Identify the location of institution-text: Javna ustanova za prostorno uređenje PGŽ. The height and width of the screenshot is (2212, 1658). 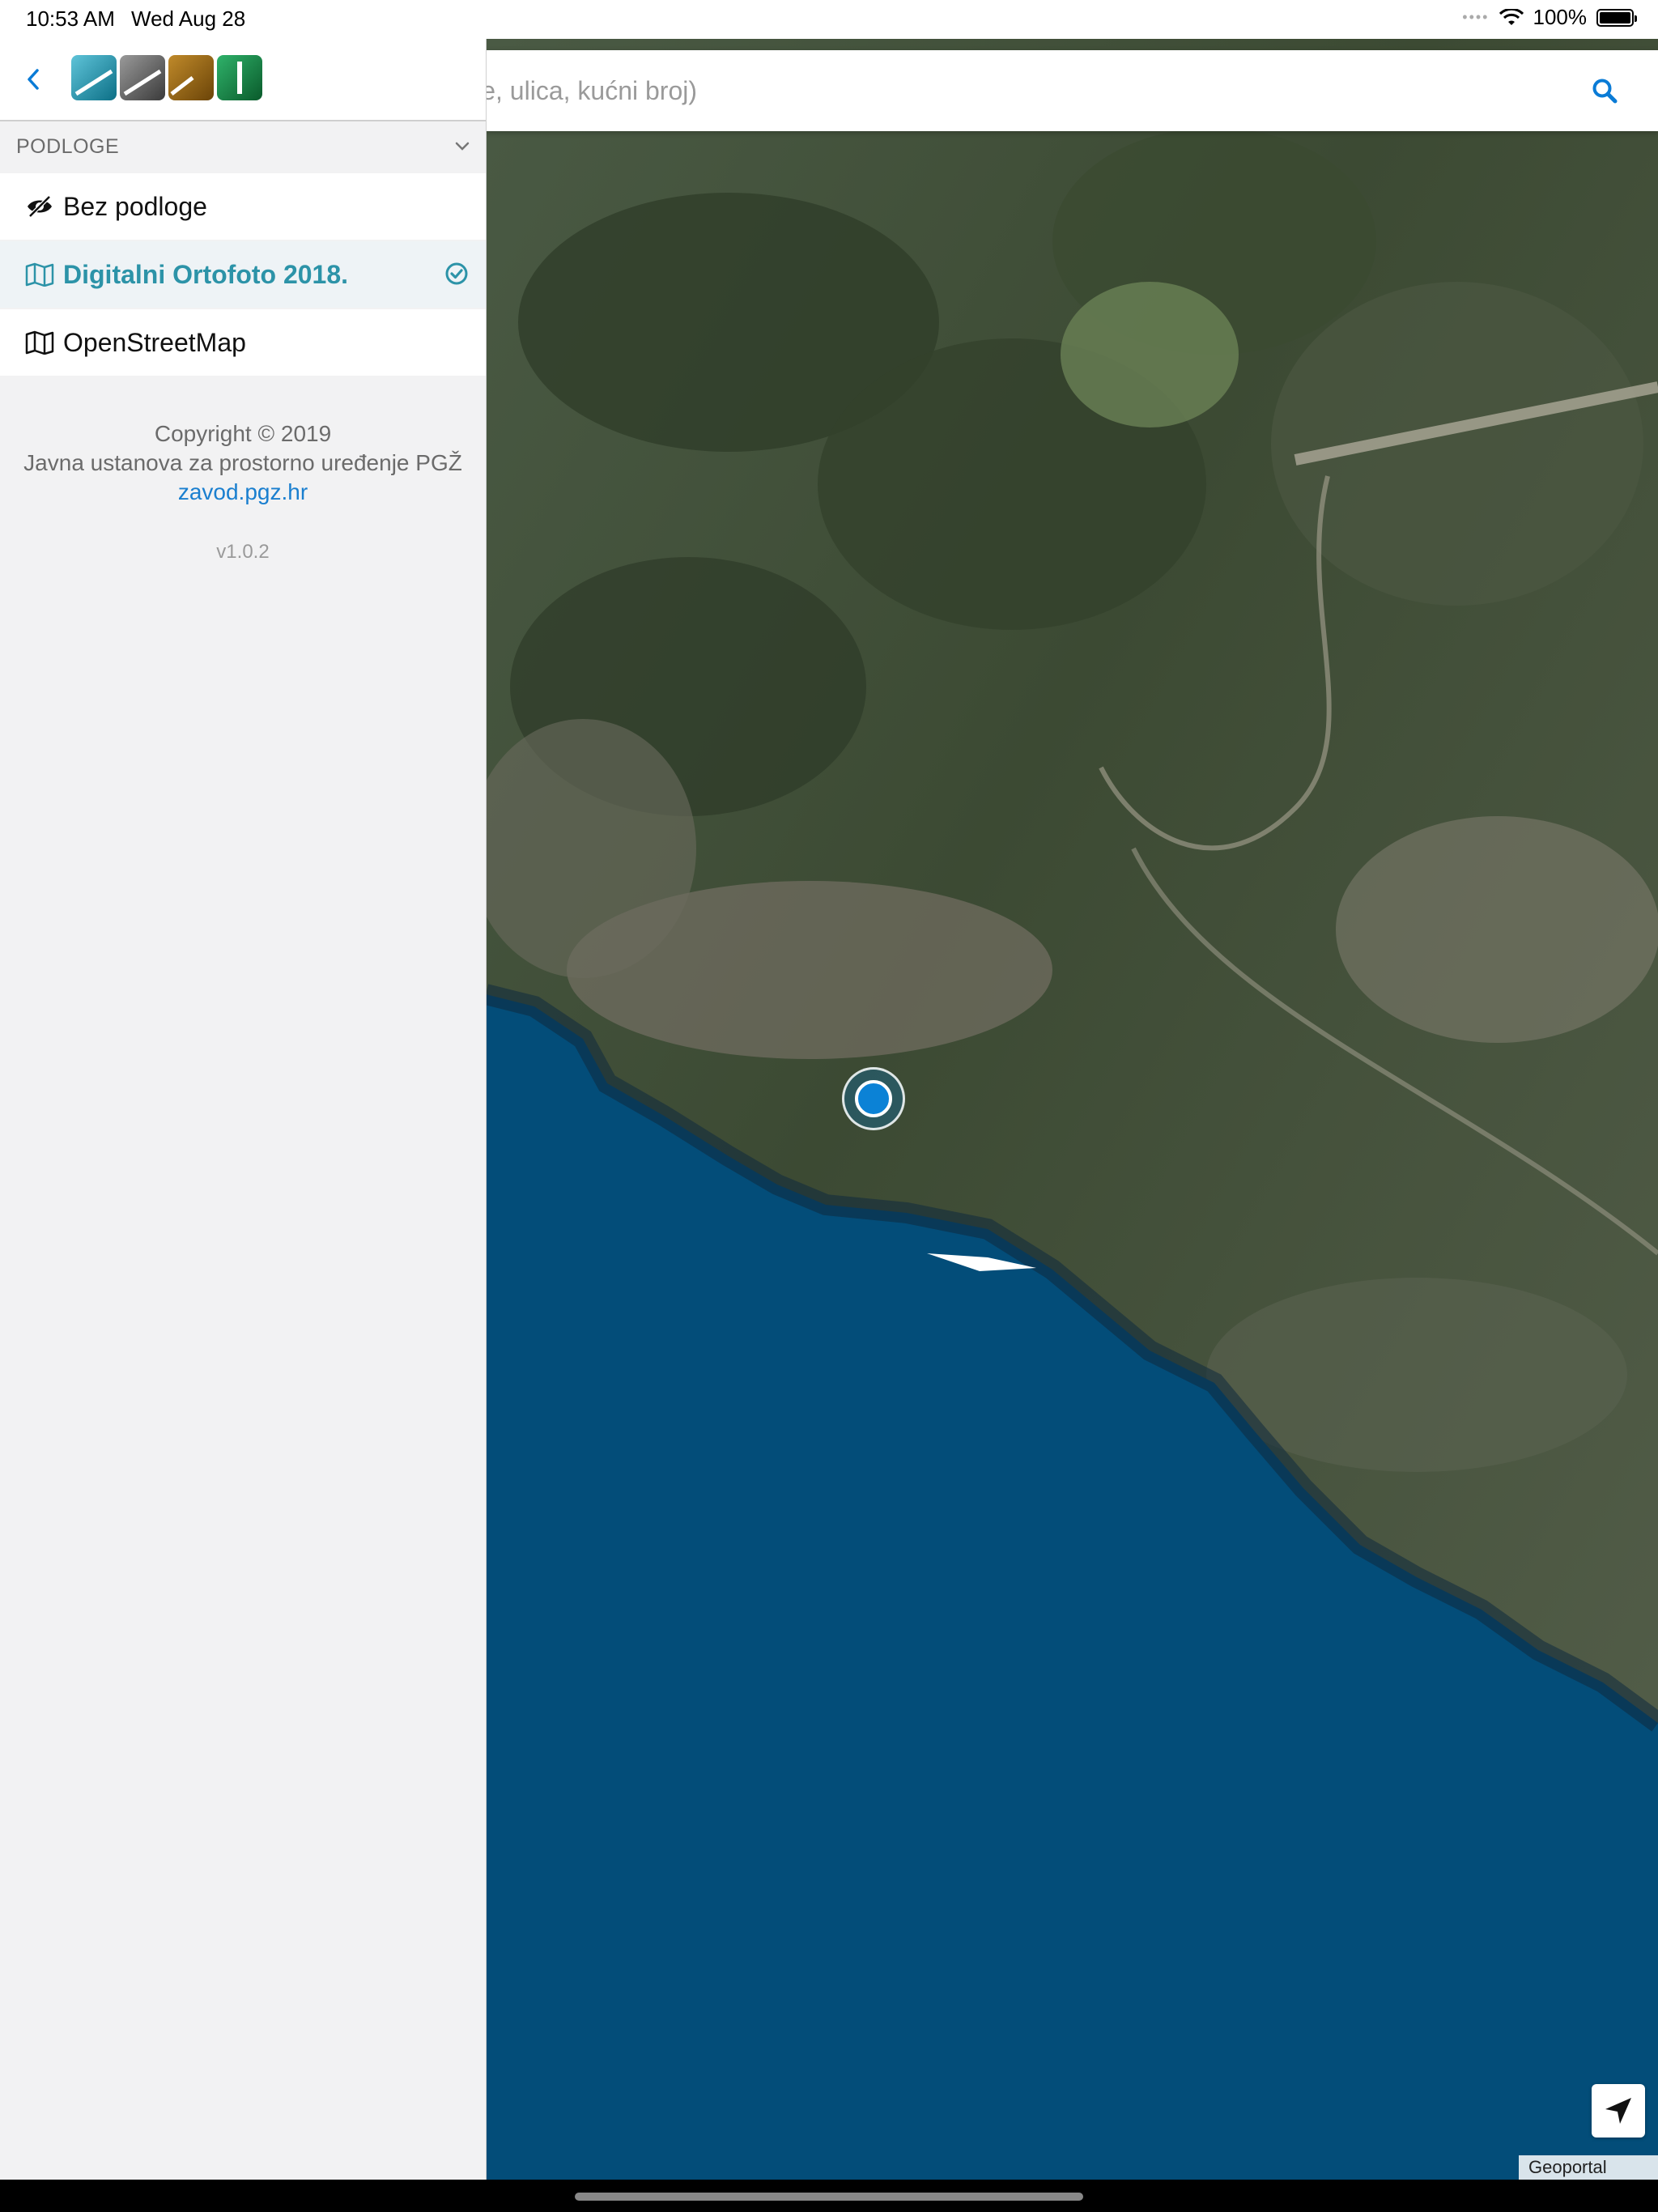
(242, 463).